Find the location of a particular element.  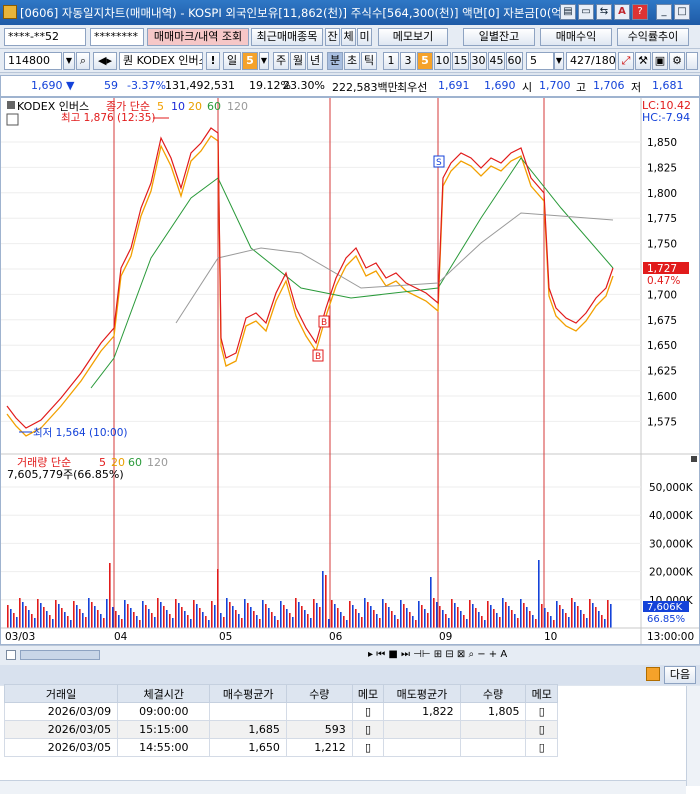

trade-profit-button: 매매수익 is located at coordinates (576, 37).